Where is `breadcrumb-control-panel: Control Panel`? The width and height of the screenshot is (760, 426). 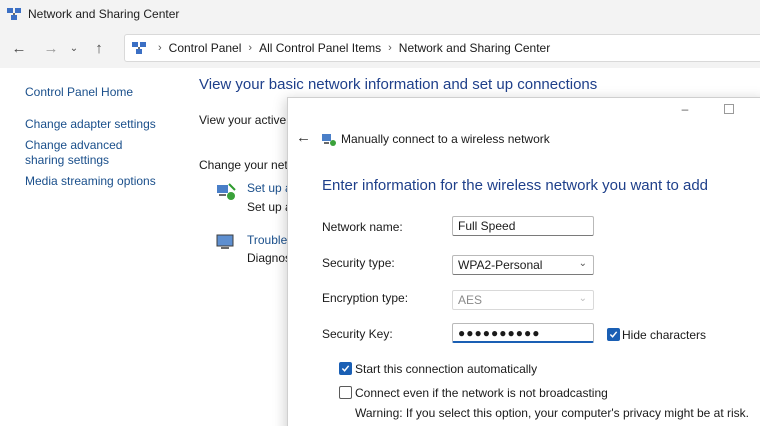
breadcrumb-control-panel: Control Panel is located at coordinates (205, 48).